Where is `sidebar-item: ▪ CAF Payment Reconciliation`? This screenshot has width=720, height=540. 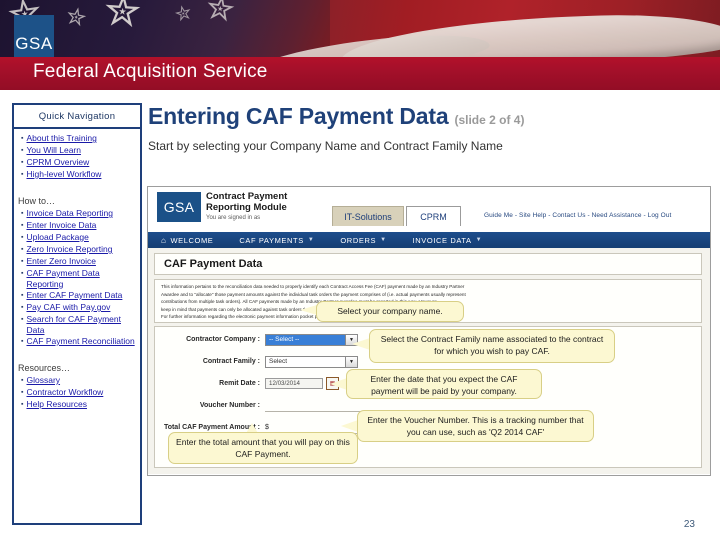
sidebar-item: ▪ CAF Payment Reconciliation is located at coordinates (77, 341).